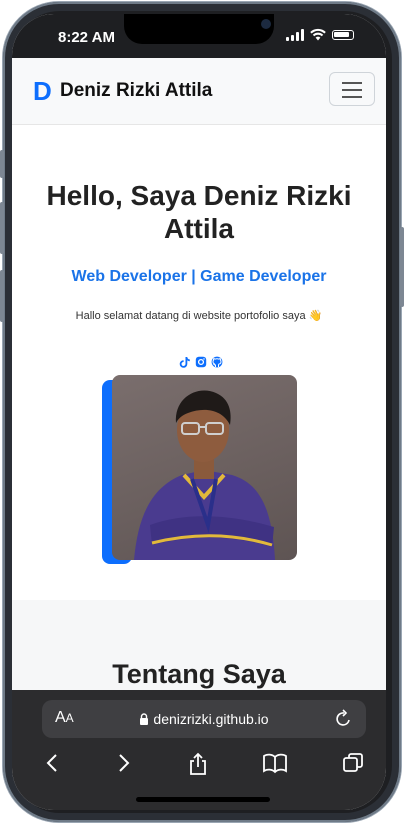 The image size is (406, 825). What do you see at coordinates (199, 276) in the screenshot?
I see `hero-subtitle: Web Developer | Game Developer` at bounding box center [199, 276].